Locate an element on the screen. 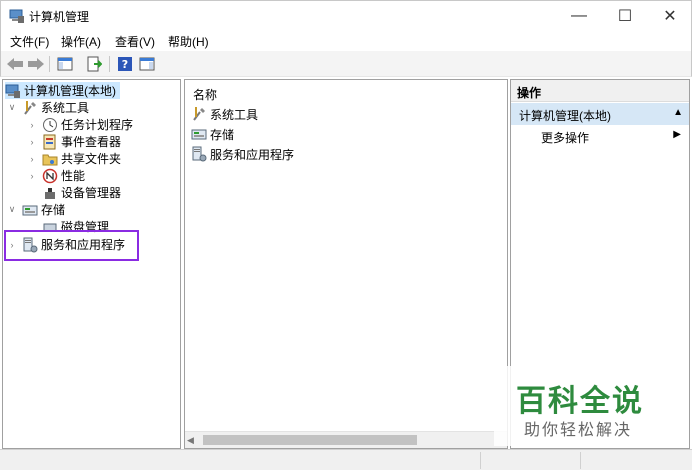  show-hide-console-tree-button is located at coordinates (65, 64).